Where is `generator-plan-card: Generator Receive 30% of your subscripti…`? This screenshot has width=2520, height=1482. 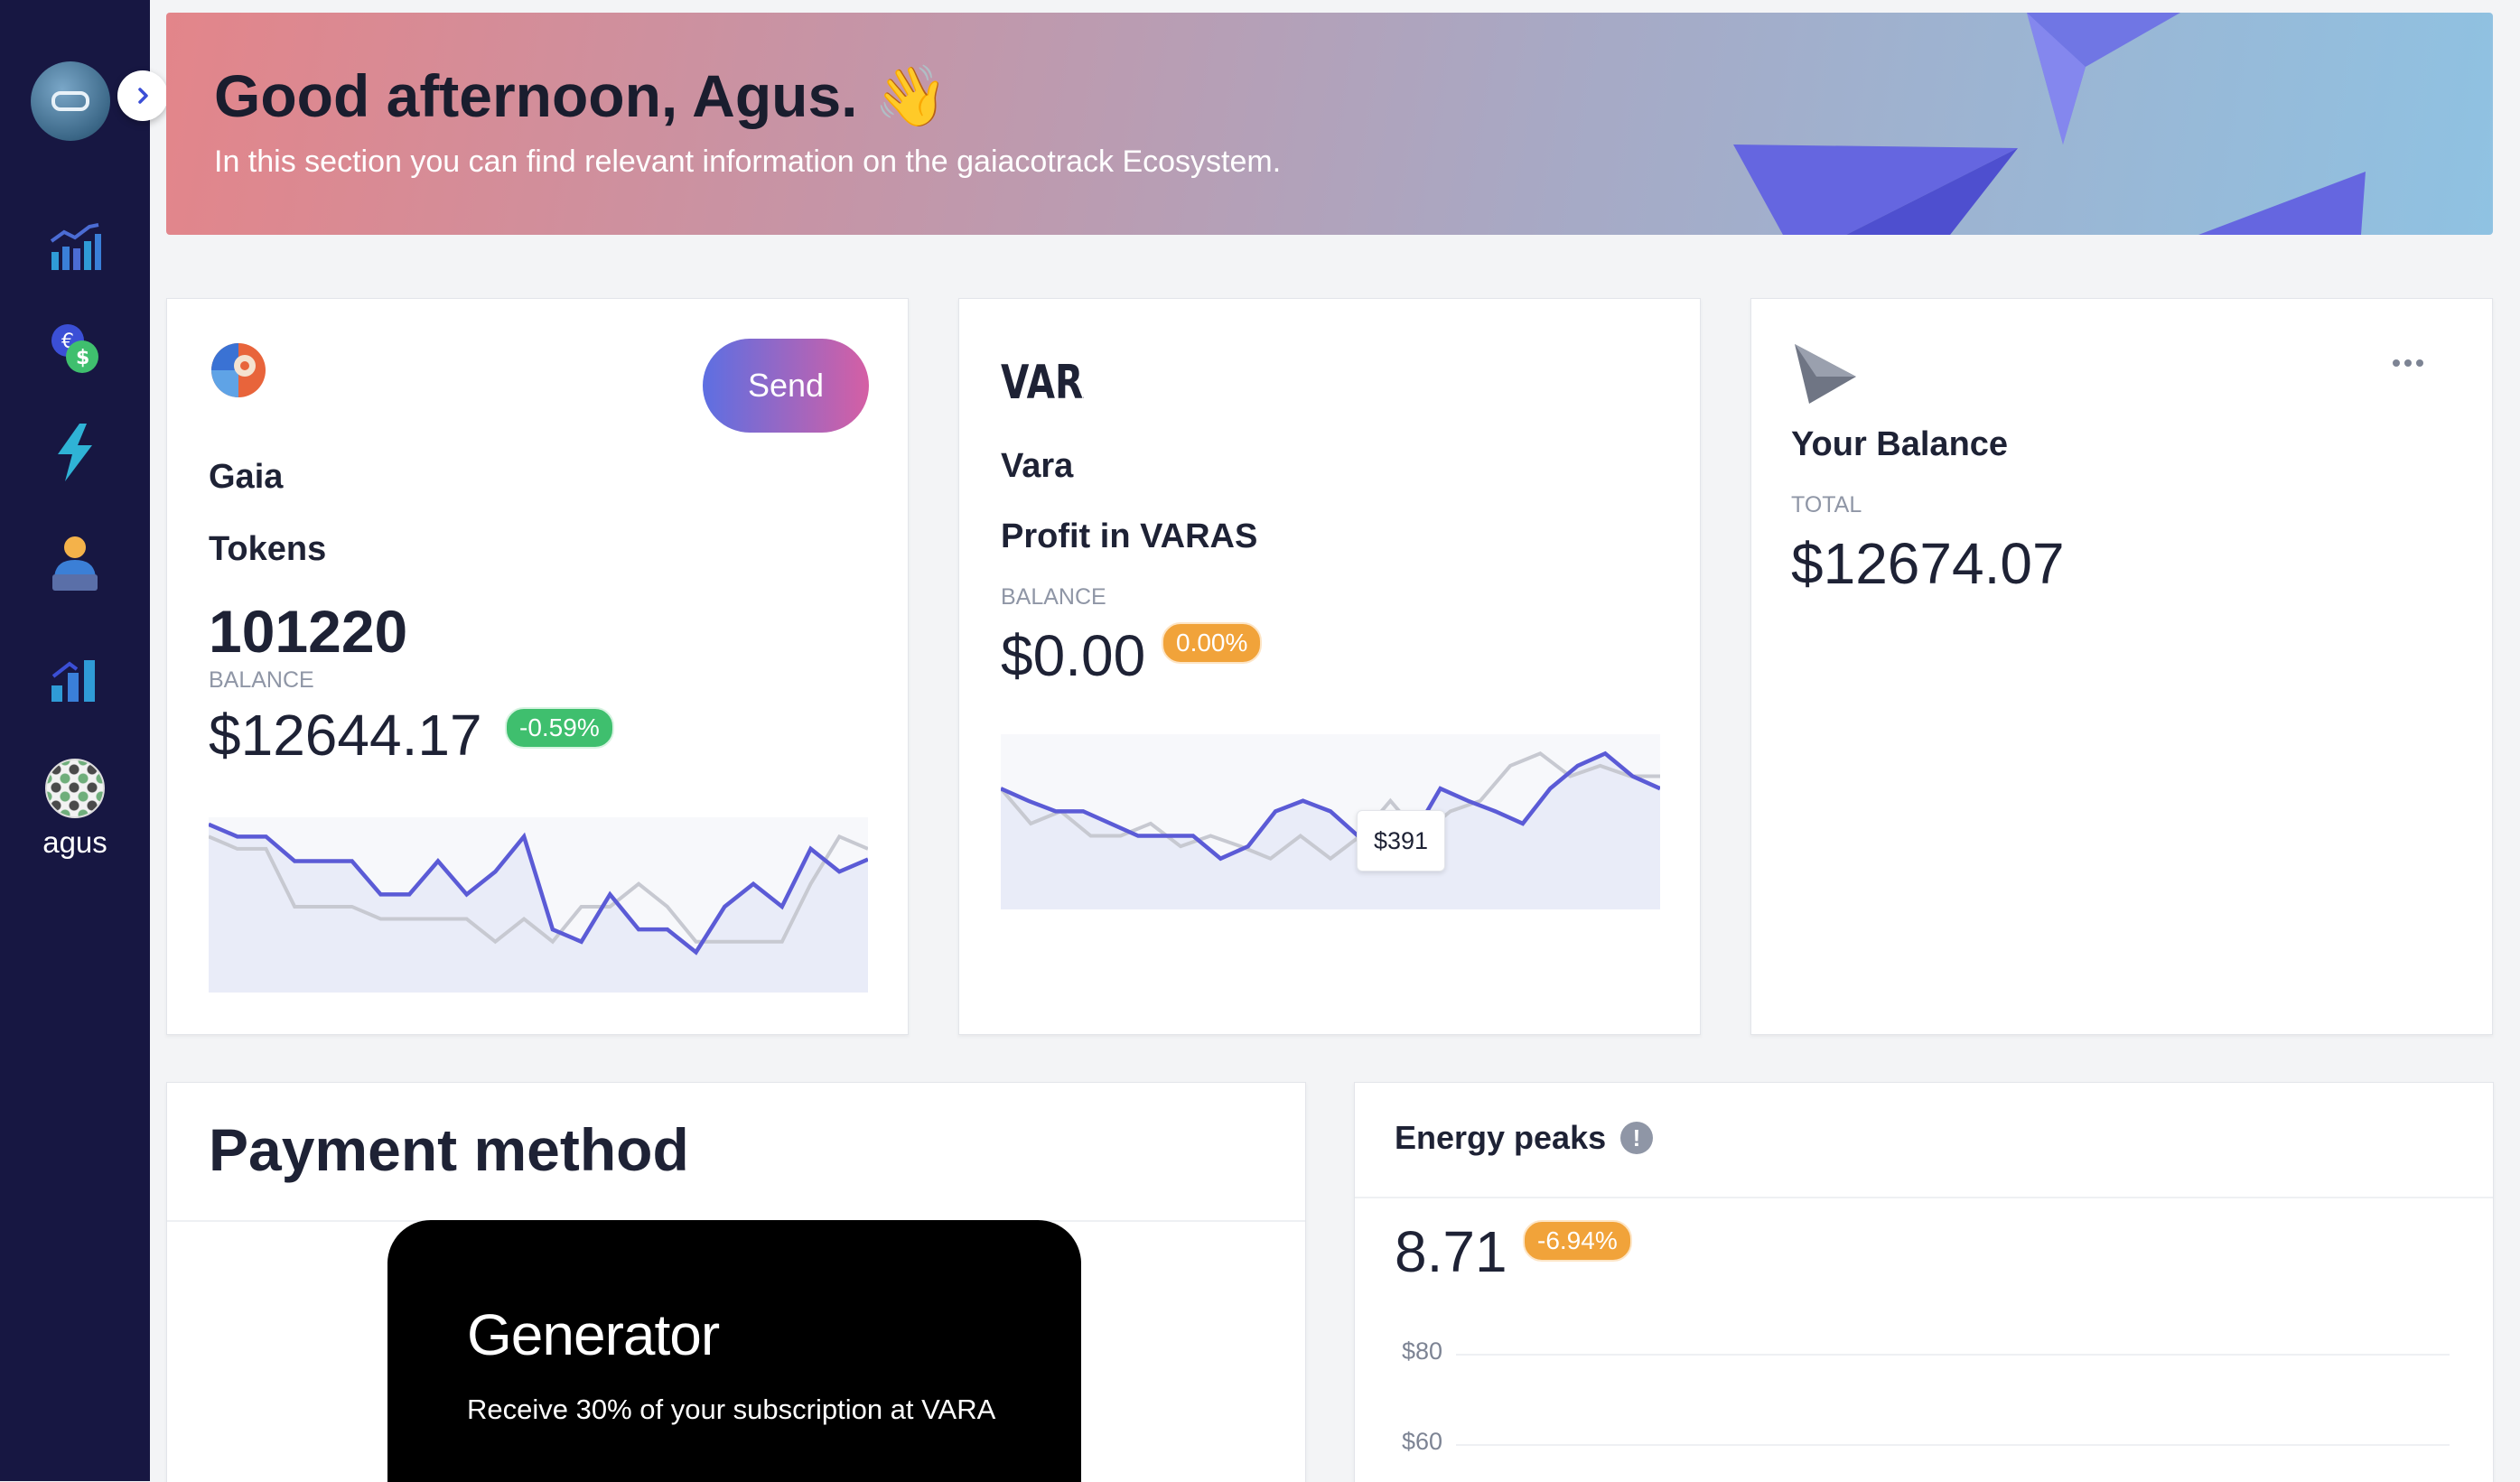
generator-plan-card: Generator Receive 30% of your subscripti… is located at coordinates (734, 1351).